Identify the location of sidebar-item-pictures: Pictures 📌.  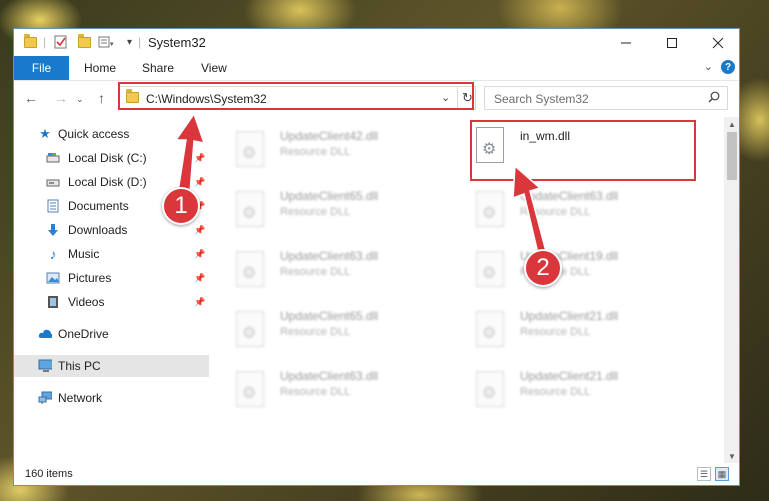
(111, 278).